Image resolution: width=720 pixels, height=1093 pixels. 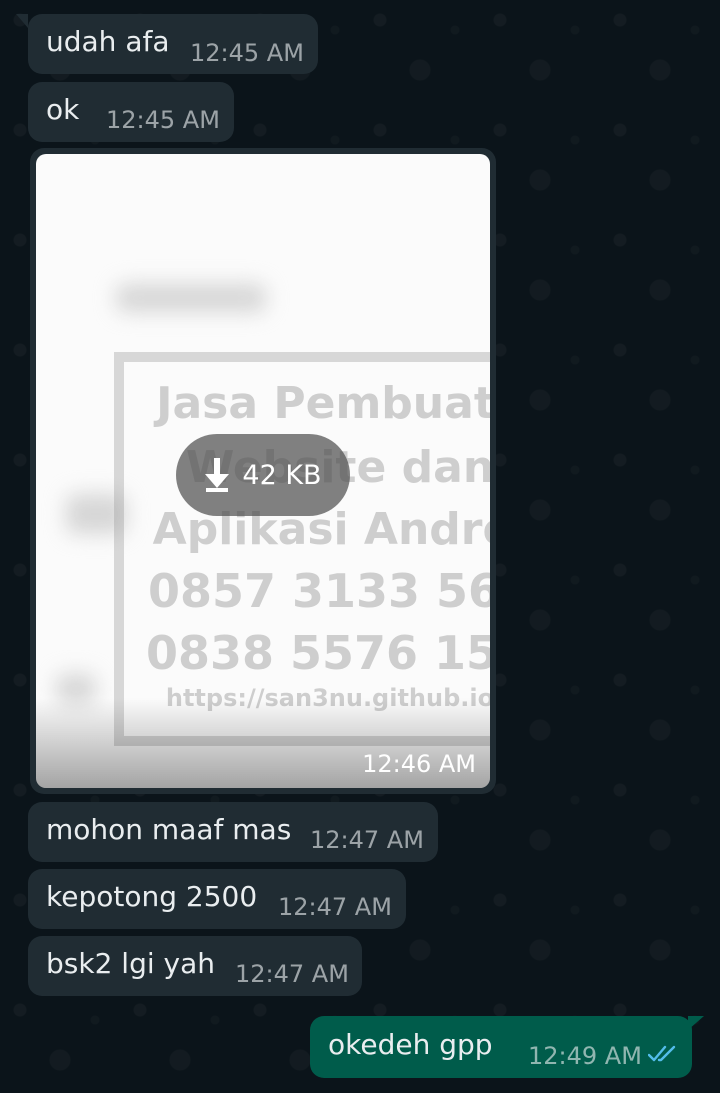 I want to click on message-text: bsk2 lgi yah, so click(x=130, y=963).